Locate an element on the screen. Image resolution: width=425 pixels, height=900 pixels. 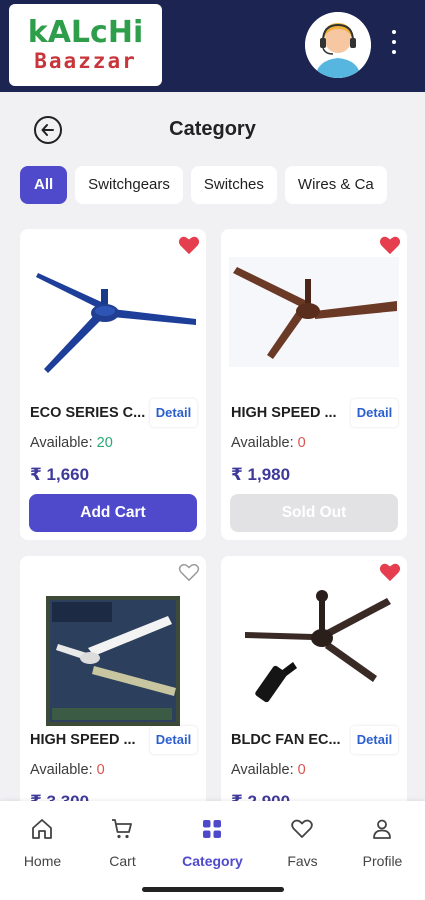
nav-profile: Profile is located at coordinates (382, 841).